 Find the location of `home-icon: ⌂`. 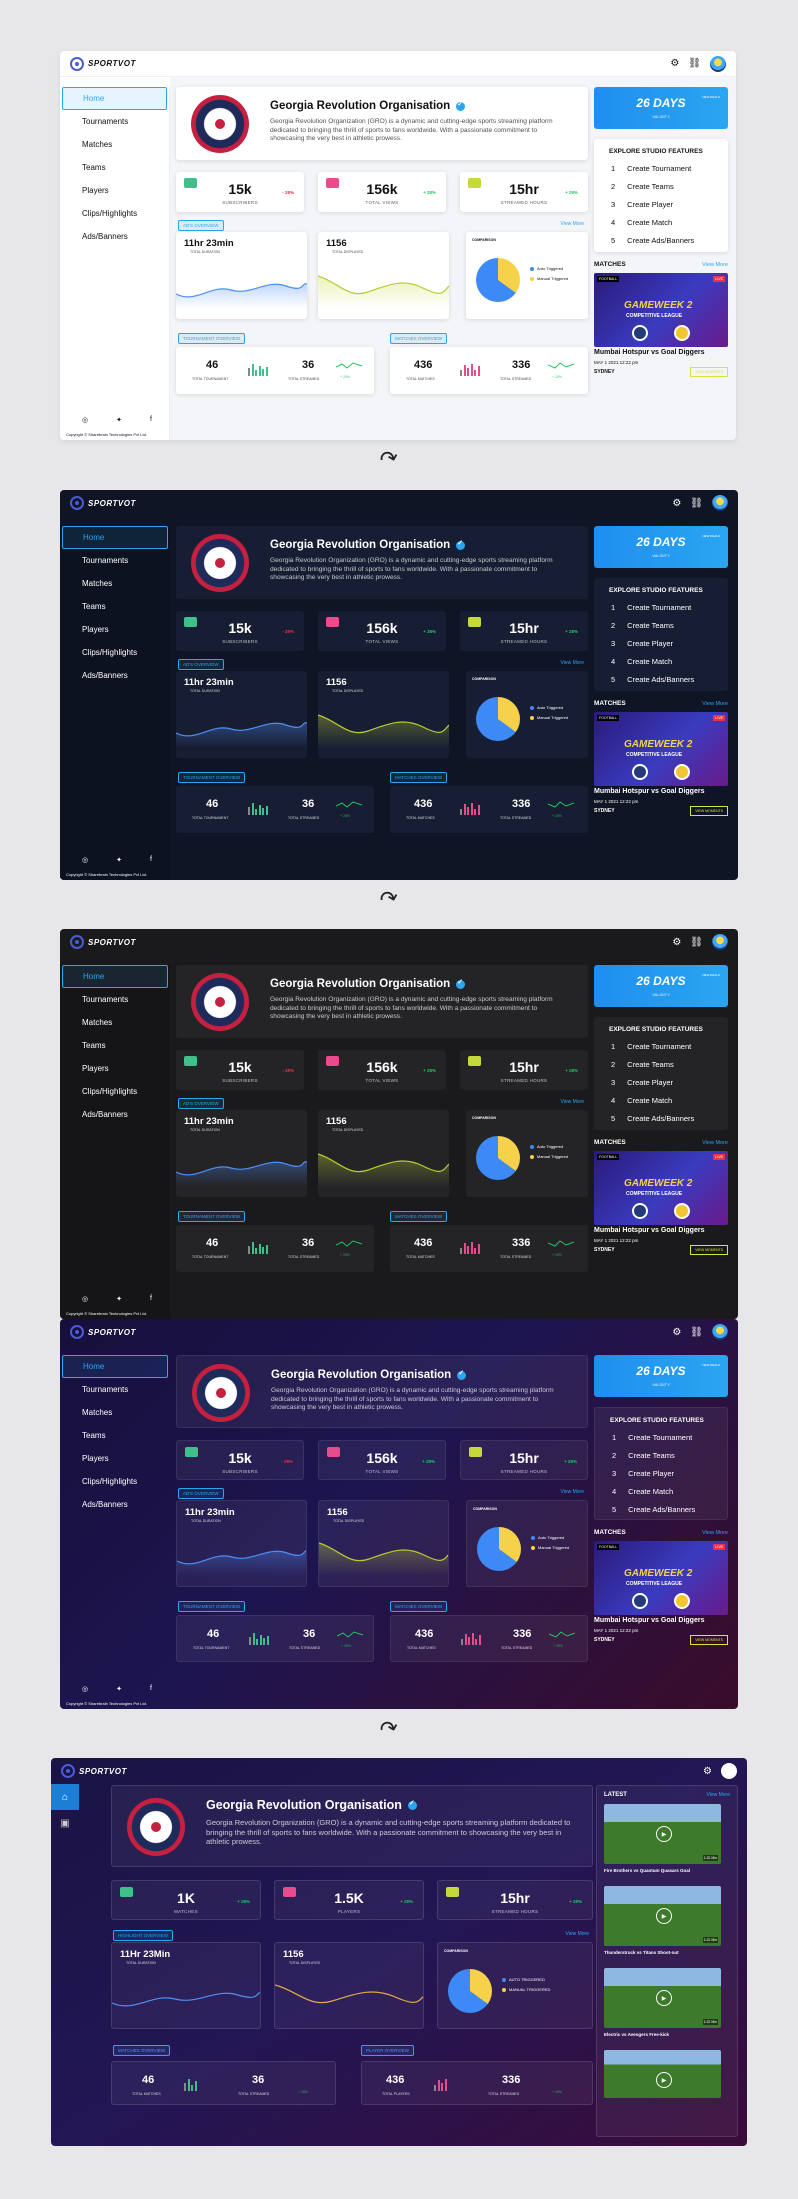

home-icon: ⌂ is located at coordinates (65, 1797).